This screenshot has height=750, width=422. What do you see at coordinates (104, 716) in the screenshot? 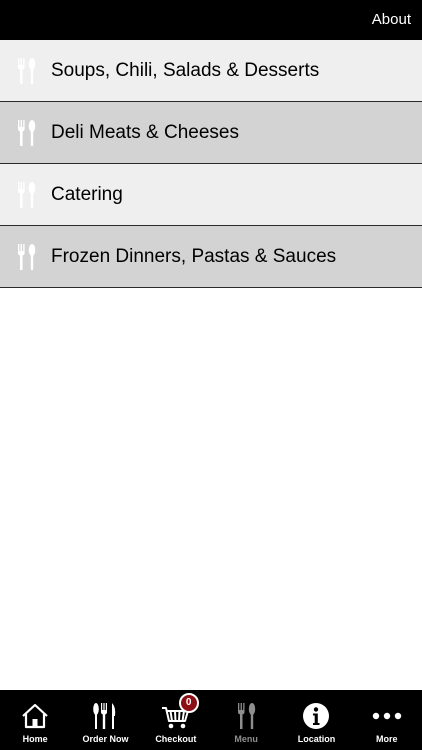
I see `utensils-icon` at bounding box center [104, 716].